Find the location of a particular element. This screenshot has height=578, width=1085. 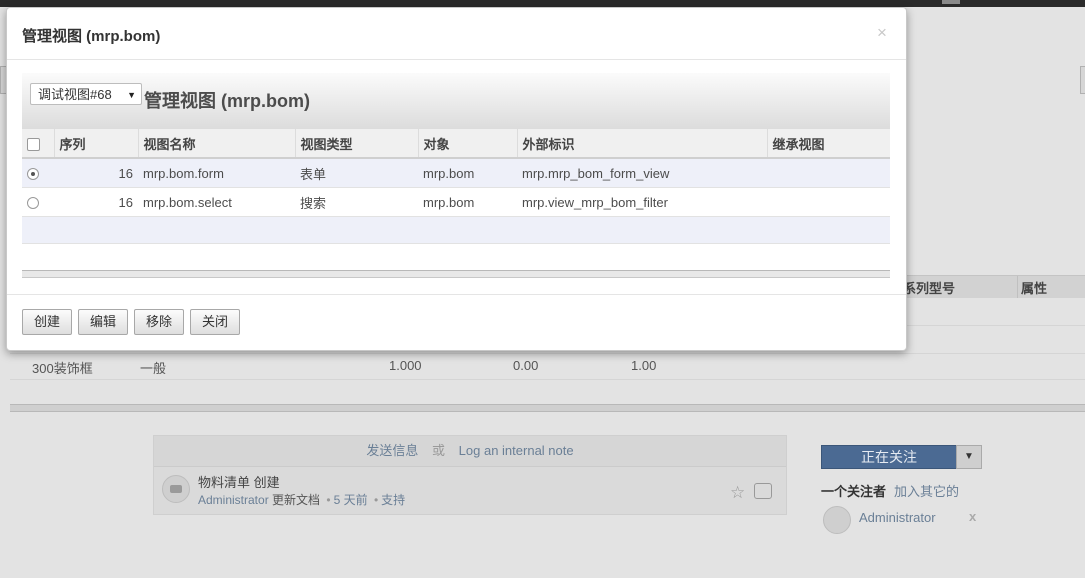

follower-name: Administrator is located at coordinates (897, 517).